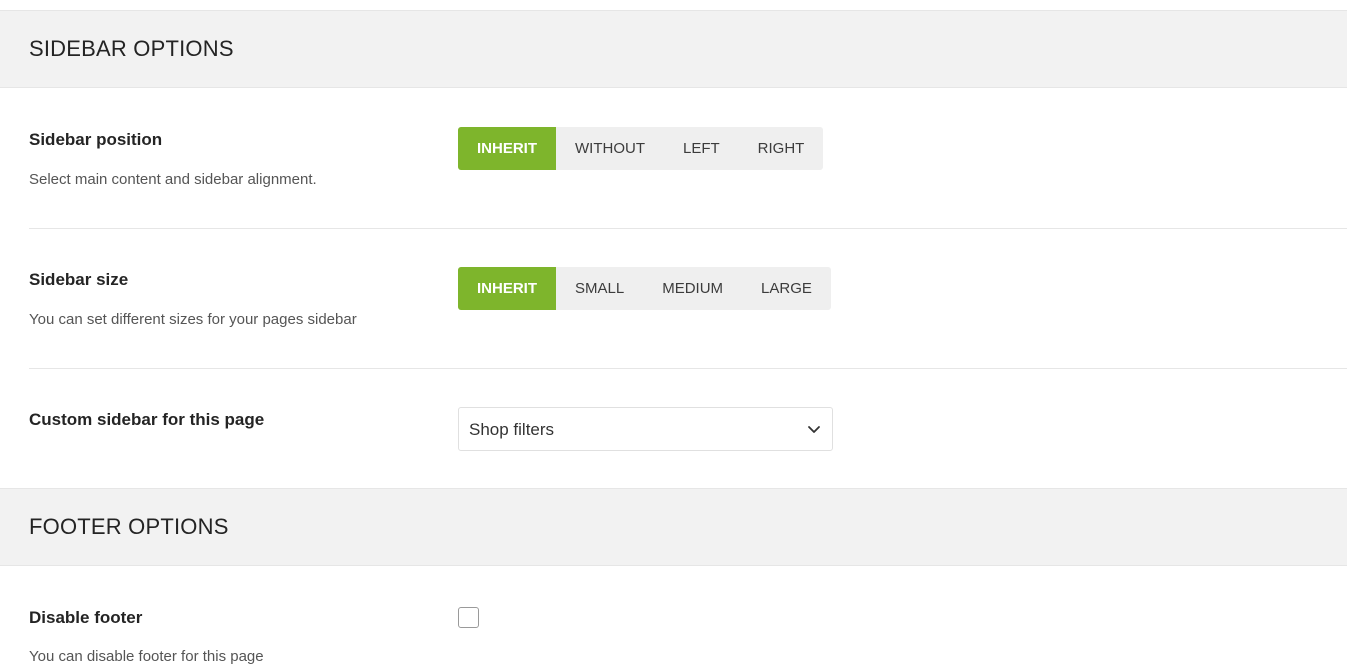  What do you see at coordinates (701, 148) in the screenshot?
I see `sidebar-position-left-button: LEFT` at bounding box center [701, 148].